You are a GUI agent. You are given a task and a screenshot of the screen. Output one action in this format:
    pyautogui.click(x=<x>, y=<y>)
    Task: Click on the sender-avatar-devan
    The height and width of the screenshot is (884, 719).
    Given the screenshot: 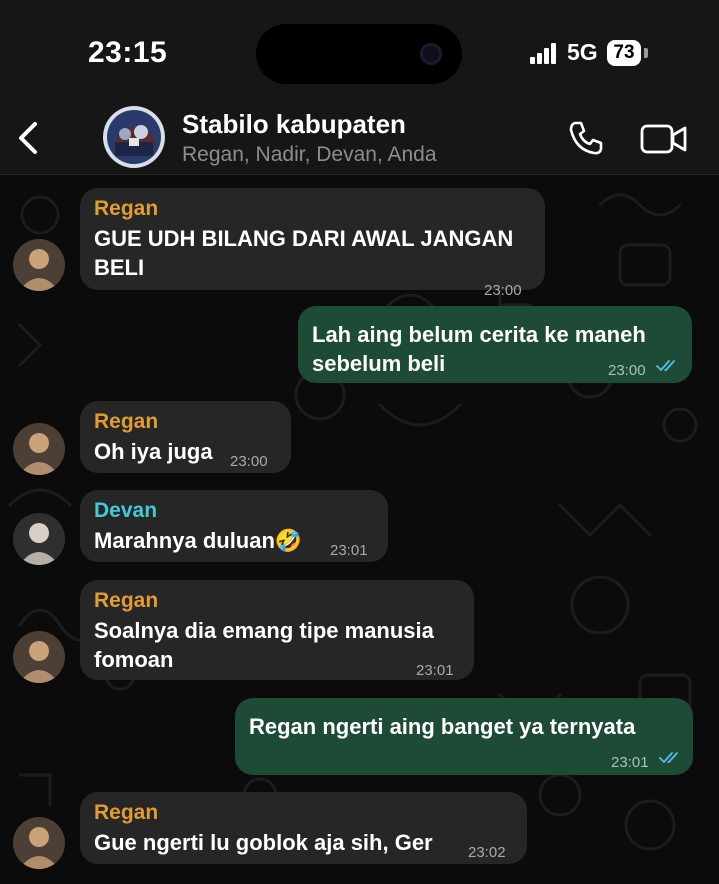 What is the action you would take?
    pyautogui.click(x=39, y=539)
    